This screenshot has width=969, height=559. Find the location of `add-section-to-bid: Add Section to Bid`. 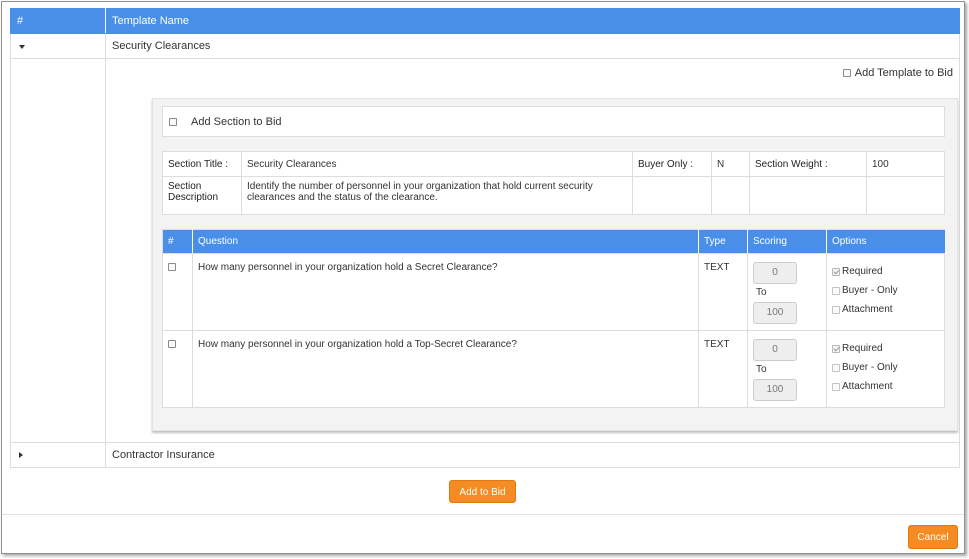

add-section-to-bid: Add Section to Bid is located at coordinates (553, 121).